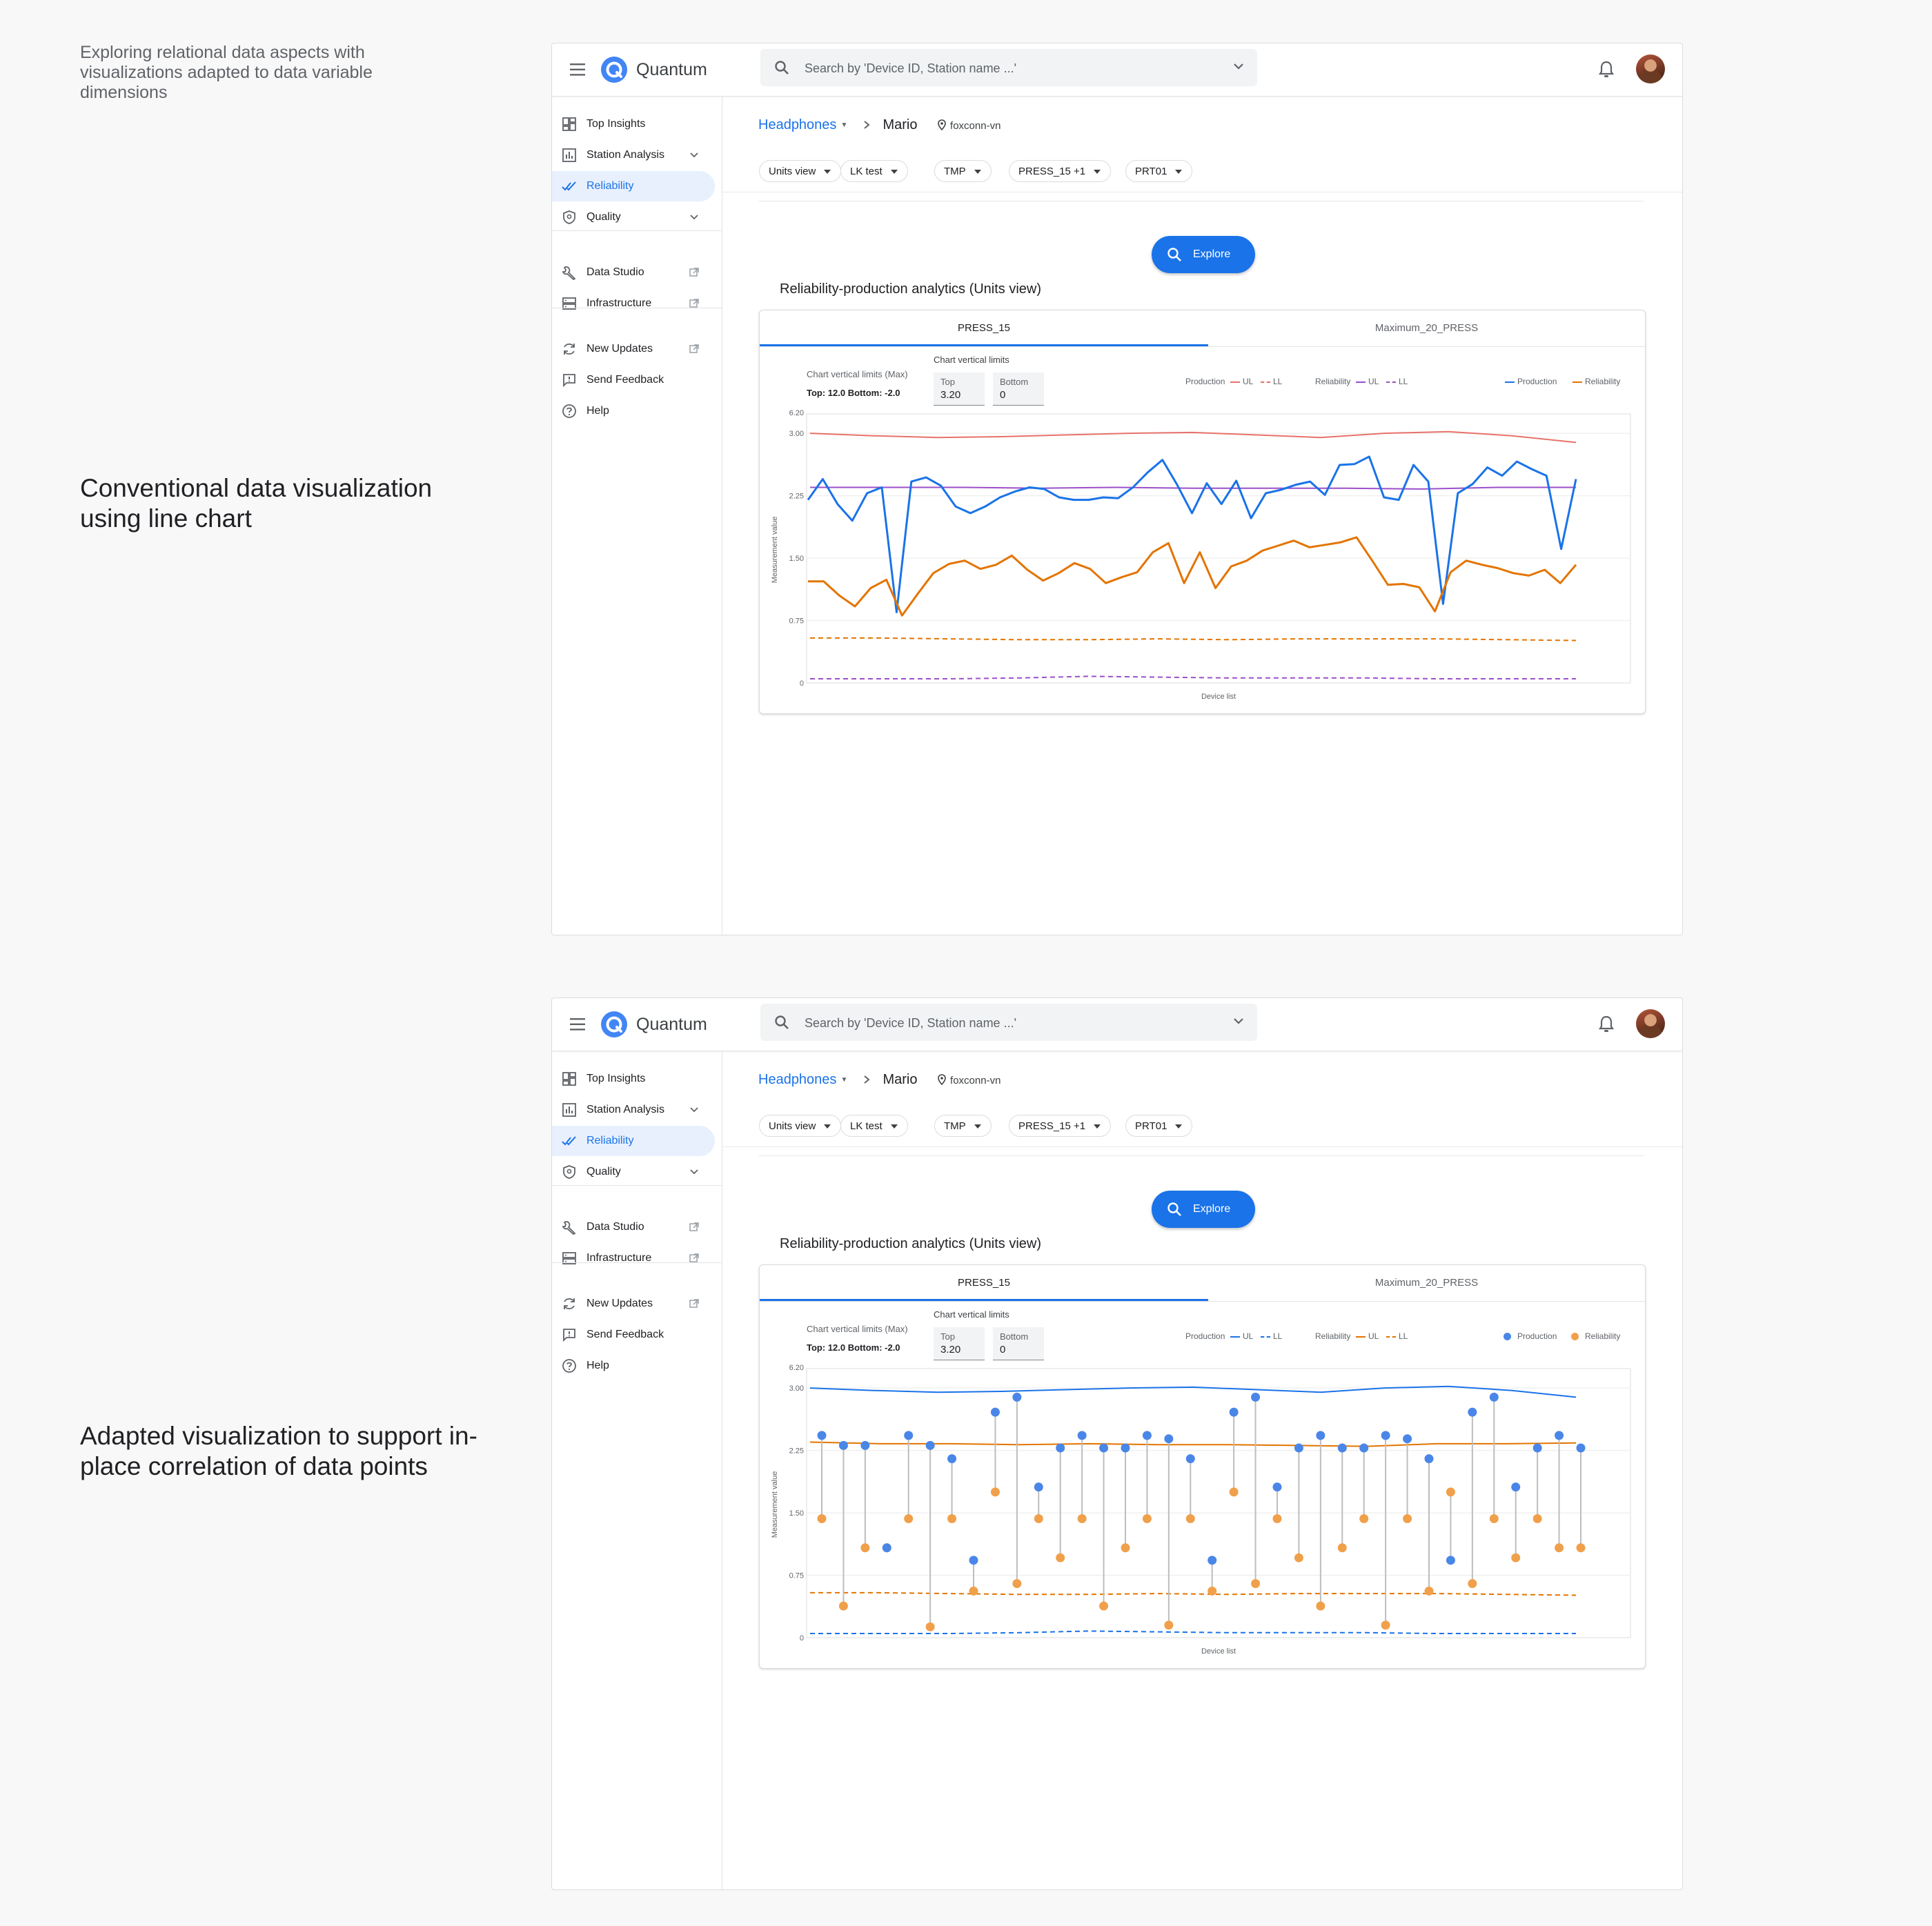  Describe the element at coordinates (1004, 1023) in the screenshot. I see `search-input` at that location.